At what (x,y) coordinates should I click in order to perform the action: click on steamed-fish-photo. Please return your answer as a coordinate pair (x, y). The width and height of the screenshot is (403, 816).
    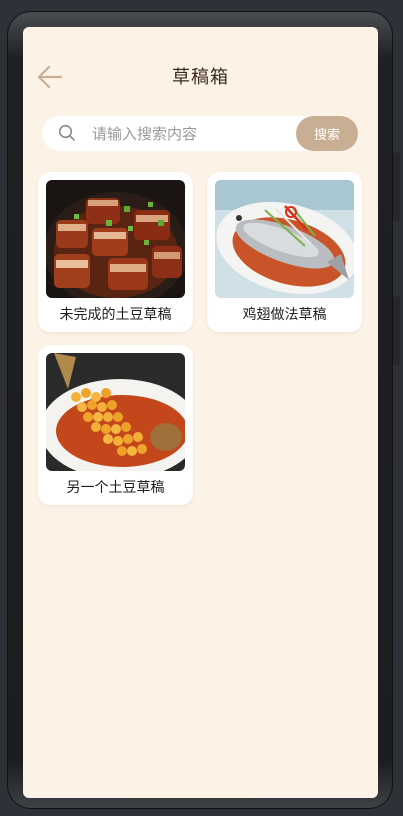
    Looking at the image, I should click on (284, 239).